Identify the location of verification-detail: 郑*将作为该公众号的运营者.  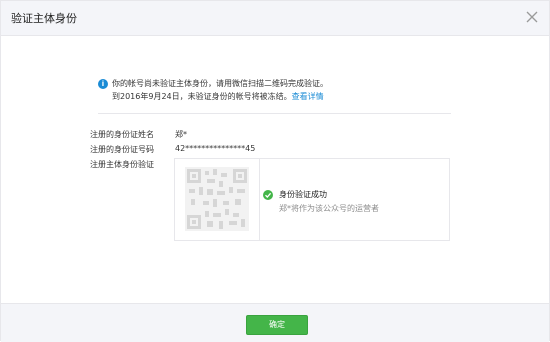
(329, 208).